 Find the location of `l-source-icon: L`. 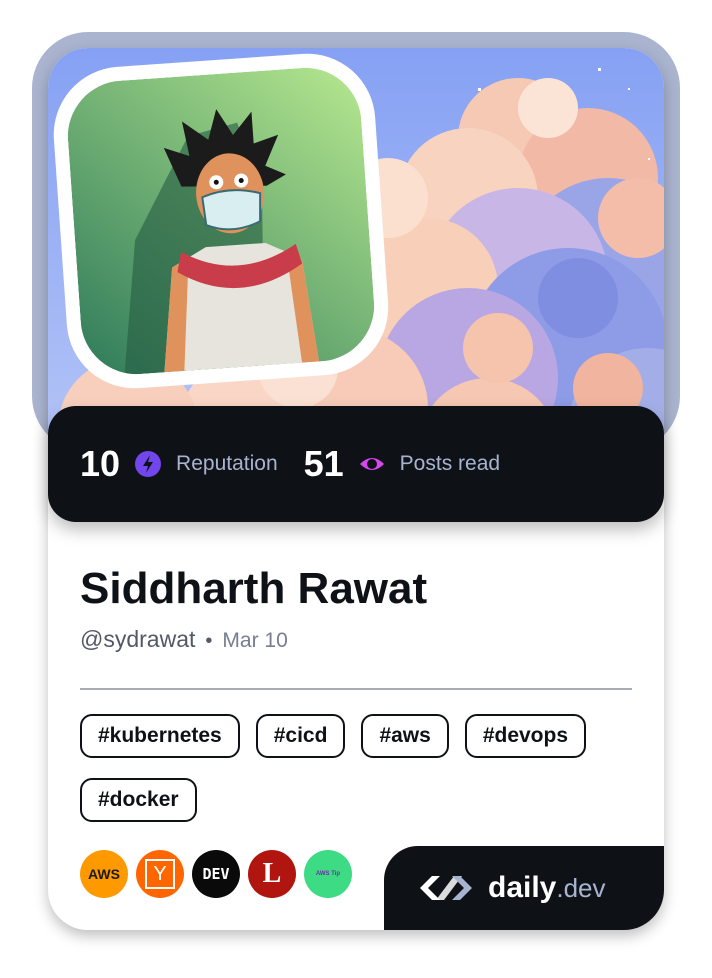

l-source-icon: L is located at coordinates (272, 874).